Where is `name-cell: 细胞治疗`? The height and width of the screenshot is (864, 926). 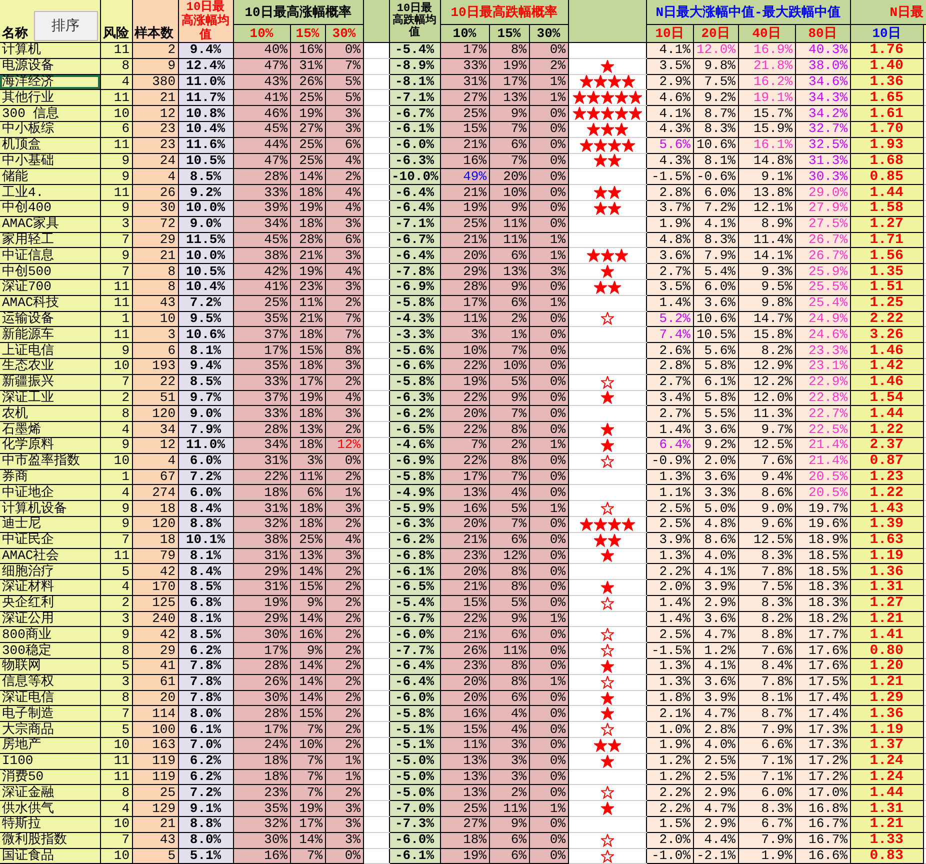
name-cell: 细胞治疗 is located at coordinates (50, 572).